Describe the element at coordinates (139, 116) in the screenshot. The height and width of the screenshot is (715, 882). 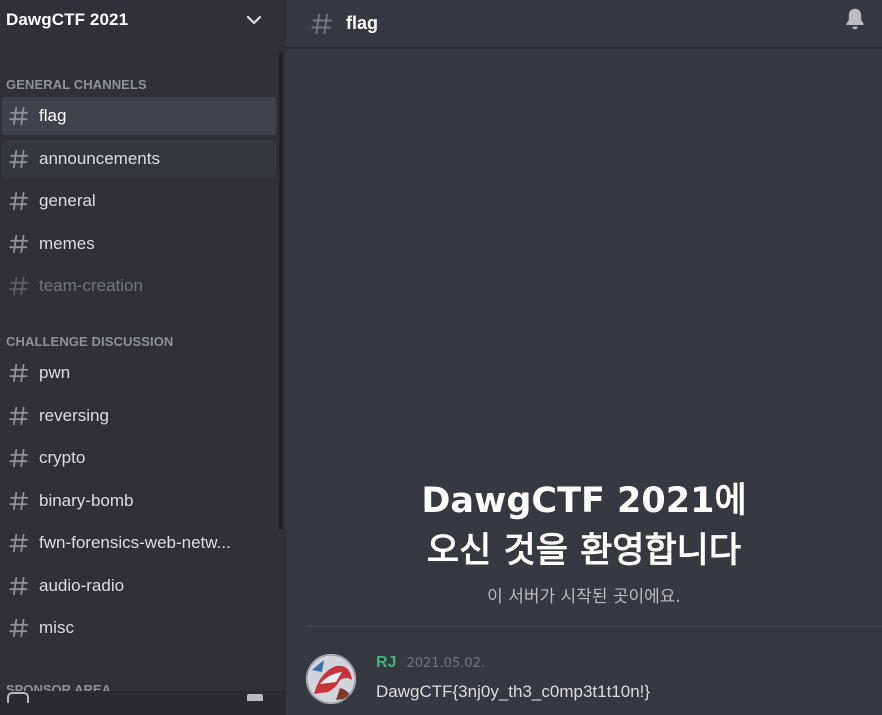
I see `channel-flag: flag` at that location.